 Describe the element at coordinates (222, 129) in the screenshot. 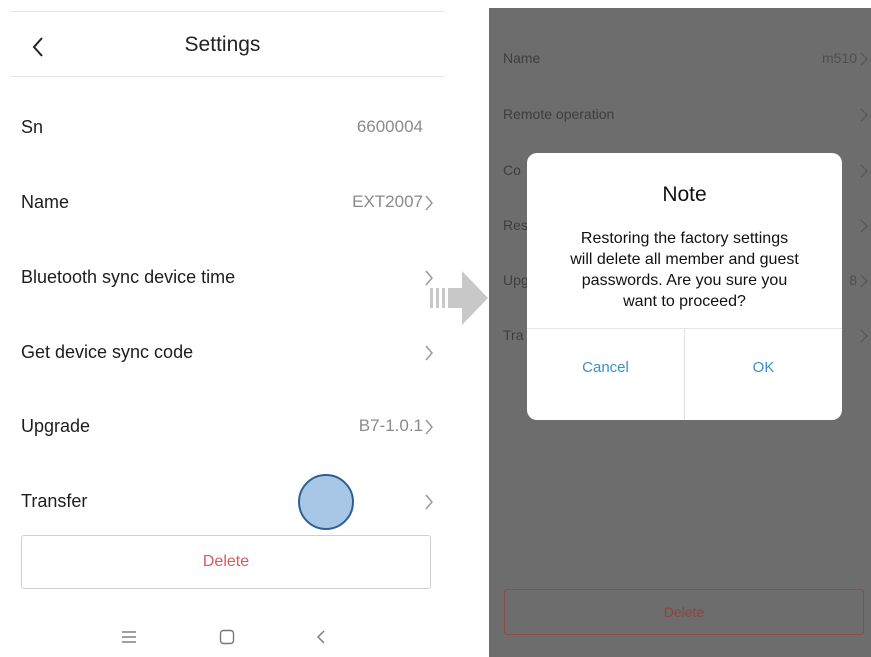

I see `row-sn: Sn 6600004` at that location.